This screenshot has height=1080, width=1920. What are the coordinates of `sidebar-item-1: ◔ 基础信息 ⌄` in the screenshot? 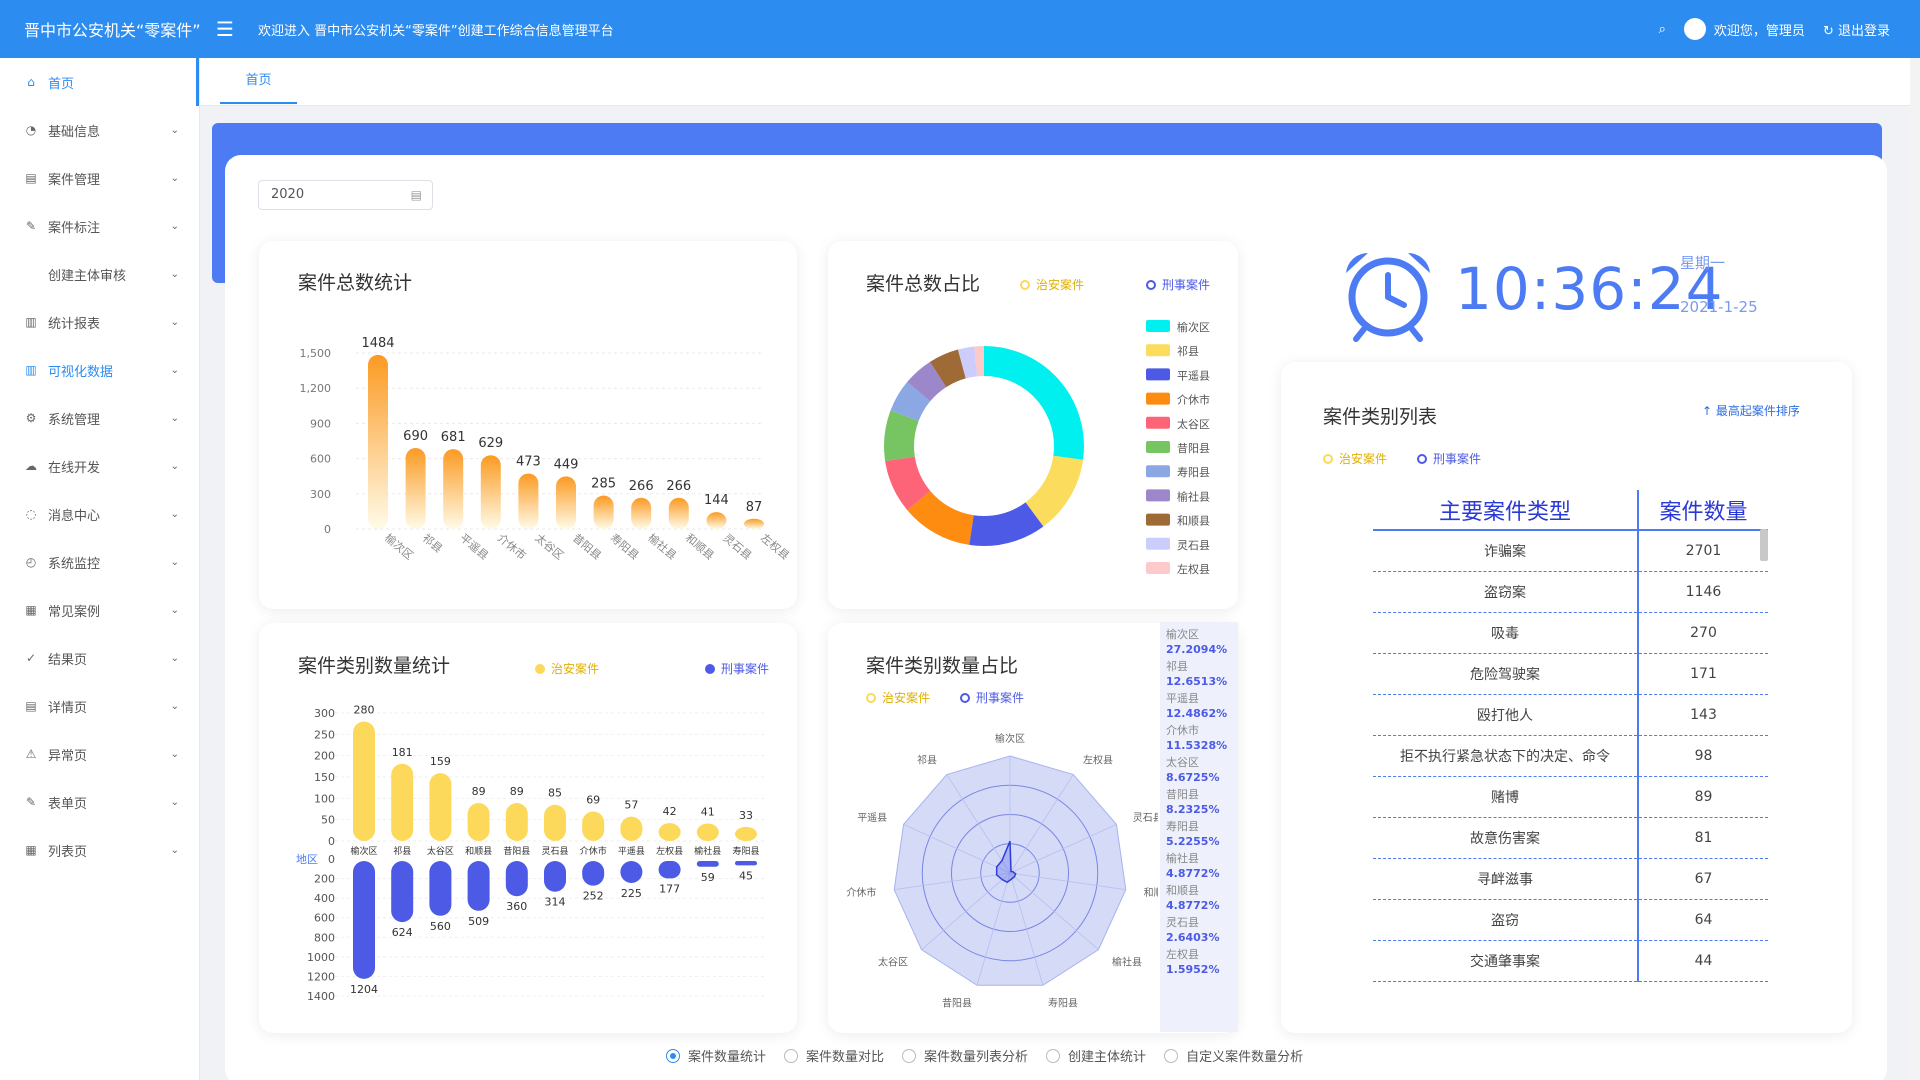 It's located at (99, 130).